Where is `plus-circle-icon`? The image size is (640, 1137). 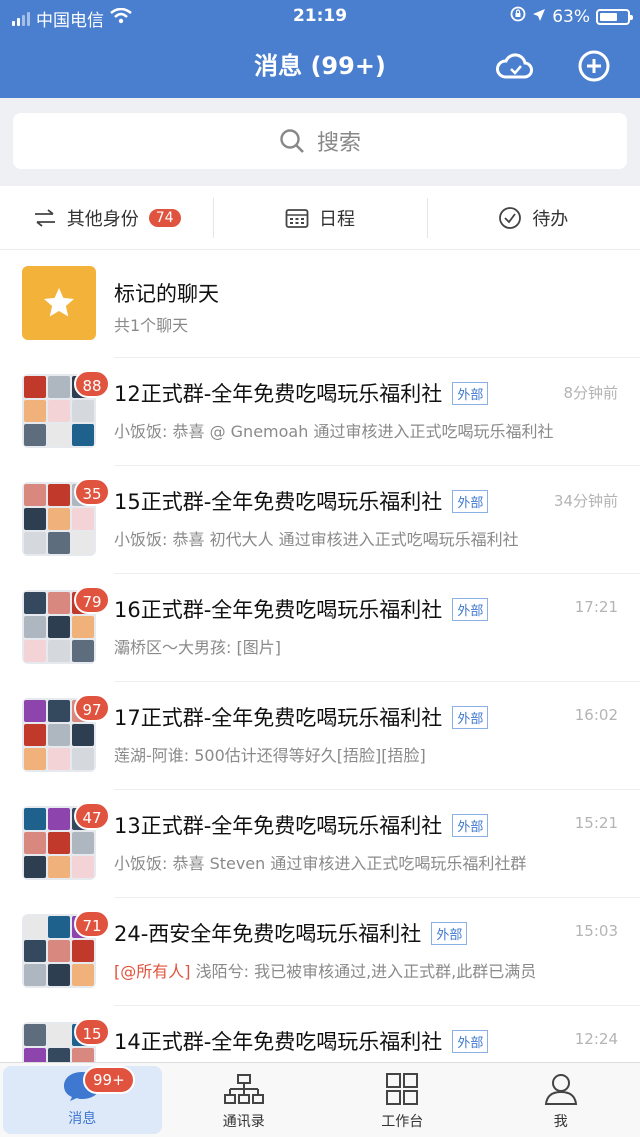
plus-circle-icon is located at coordinates (594, 66).